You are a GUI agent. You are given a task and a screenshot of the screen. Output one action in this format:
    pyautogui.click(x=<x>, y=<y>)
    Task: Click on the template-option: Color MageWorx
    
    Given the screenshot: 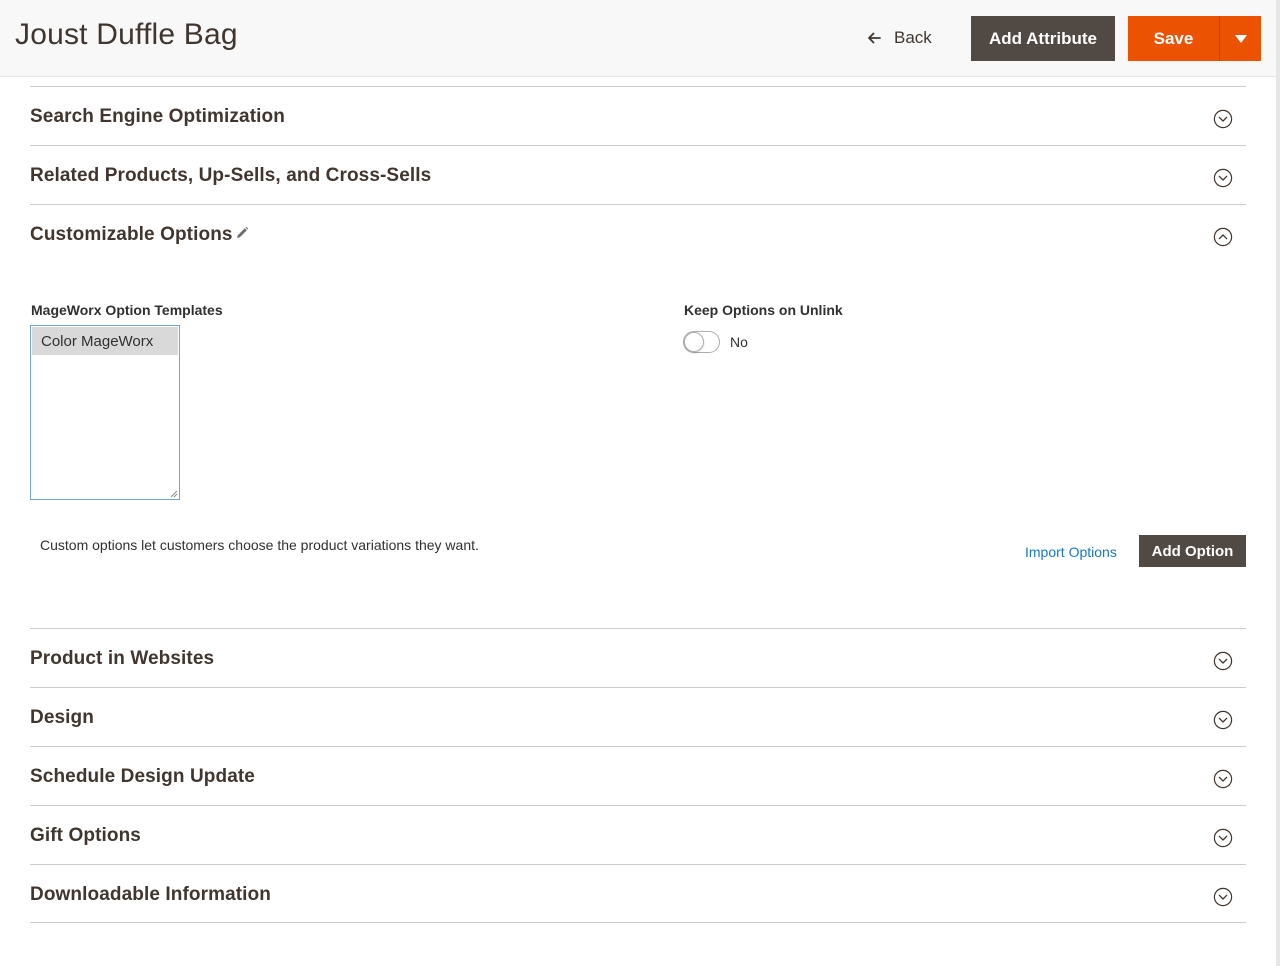 What is the action you would take?
    pyautogui.click(x=105, y=341)
    